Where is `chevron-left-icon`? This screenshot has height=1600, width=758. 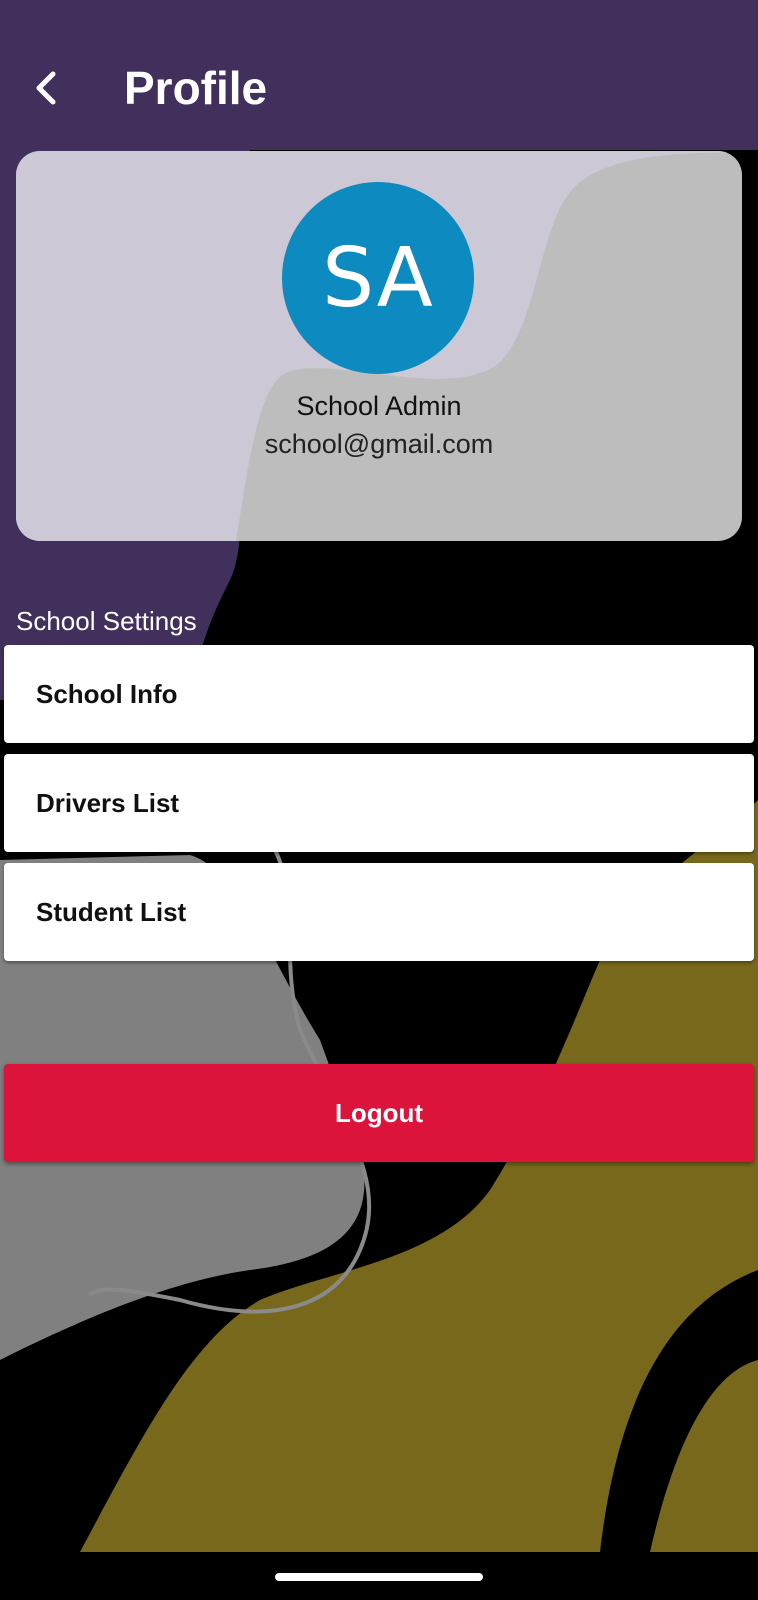
chevron-left-icon is located at coordinates (46, 88).